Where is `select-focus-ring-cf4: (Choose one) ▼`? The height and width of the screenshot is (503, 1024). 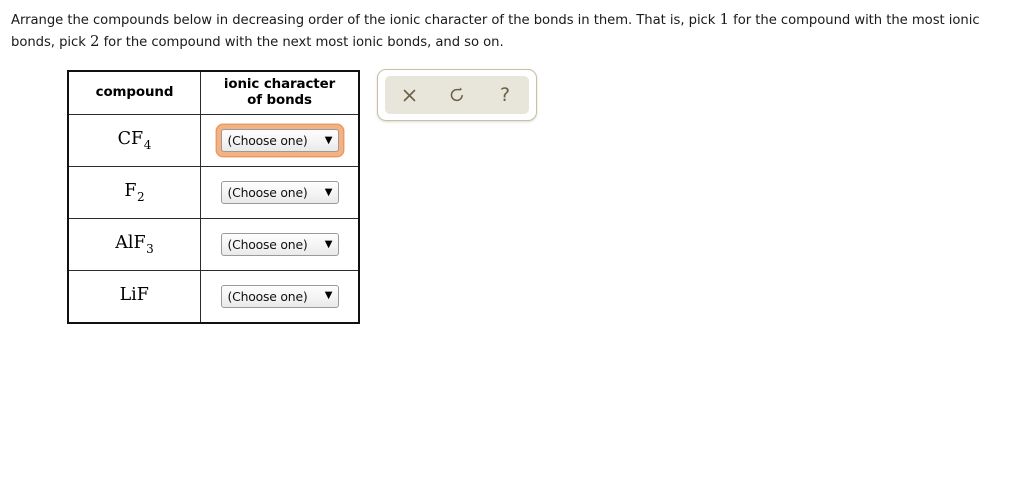
select-focus-ring-cf4: (Choose one) ▼ is located at coordinates (279, 140).